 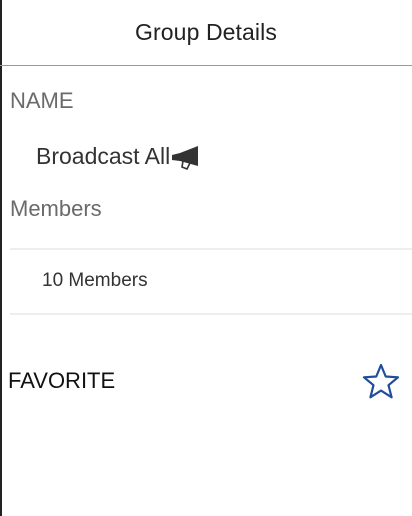 What do you see at coordinates (211, 314) in the screenshot?
I see `divider` at bounding box center [211, 314].